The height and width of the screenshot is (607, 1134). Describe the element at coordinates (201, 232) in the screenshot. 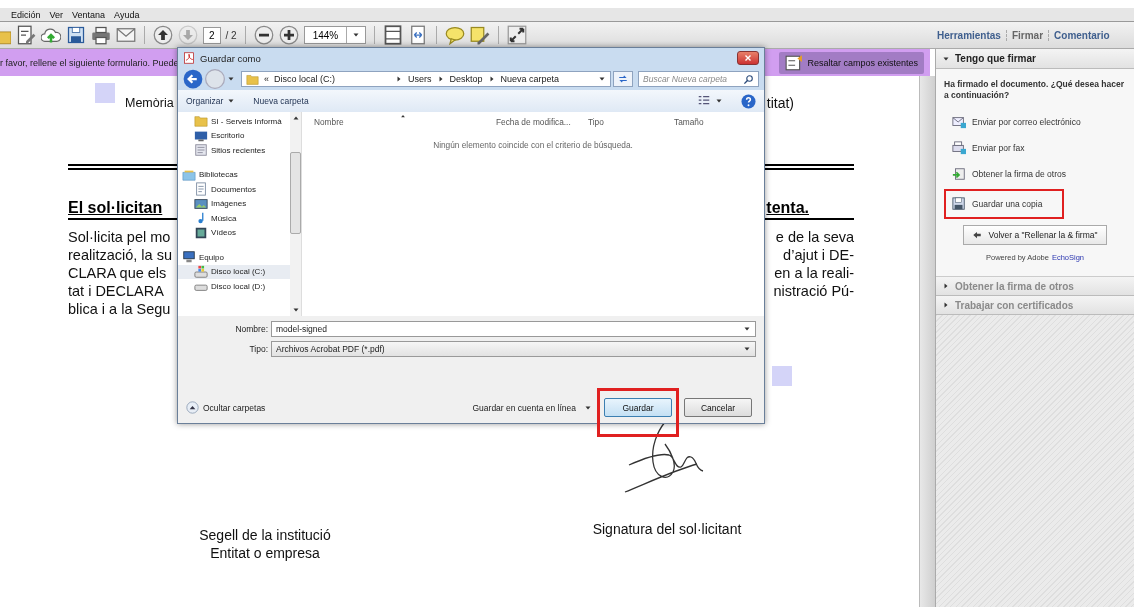

I see `film-icon` at that location.